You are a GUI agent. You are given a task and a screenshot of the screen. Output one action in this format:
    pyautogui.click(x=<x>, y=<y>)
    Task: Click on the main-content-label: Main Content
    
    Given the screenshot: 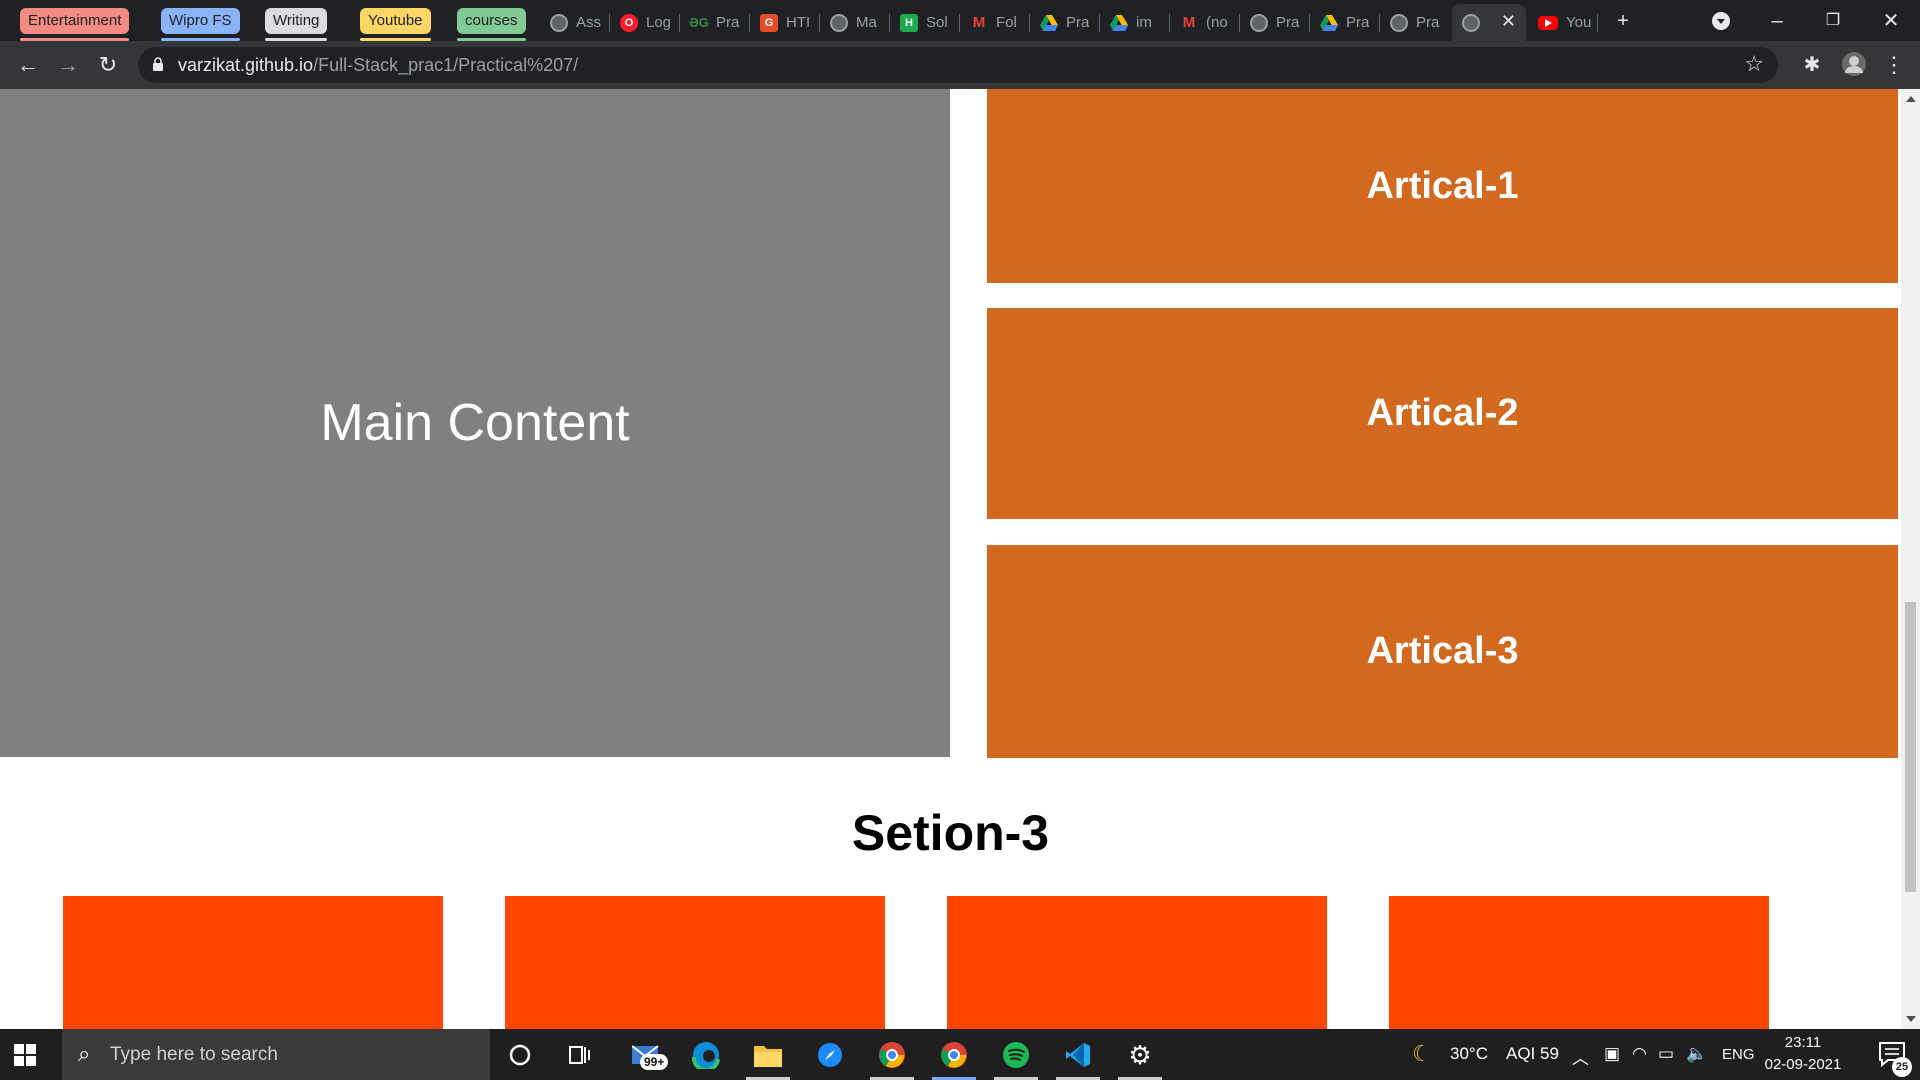 What is the action you would take?
    pyautogui.click(x=475, y=423)
    